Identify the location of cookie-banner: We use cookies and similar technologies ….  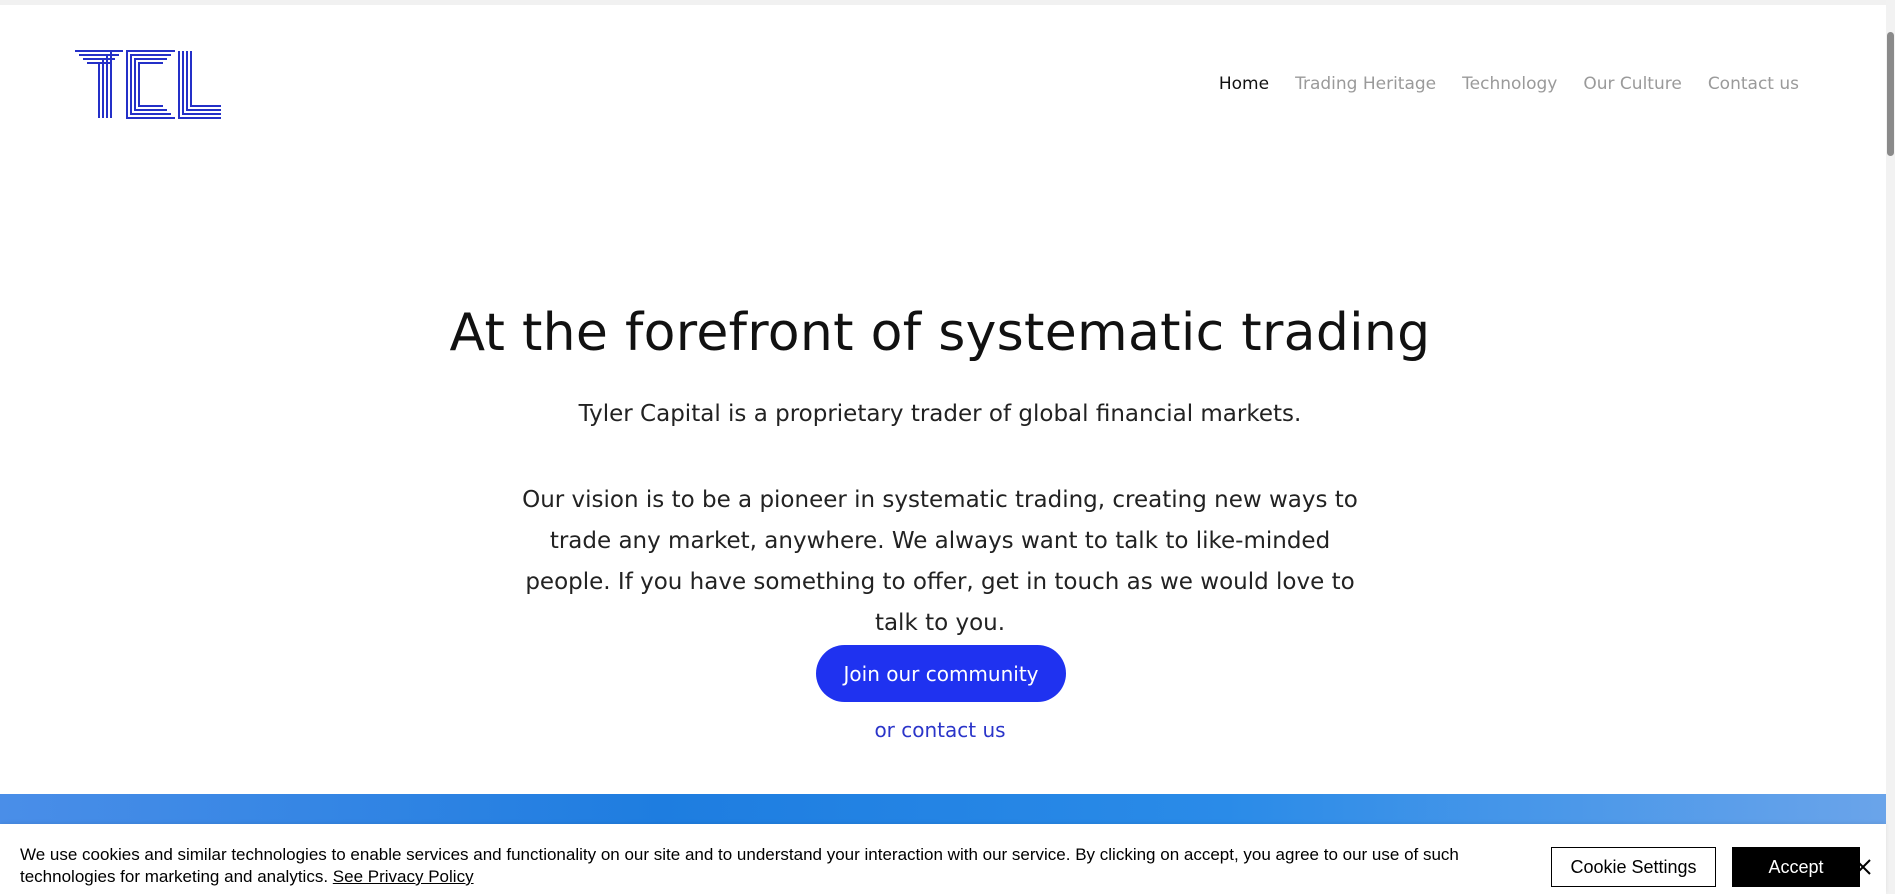
(943, 859).